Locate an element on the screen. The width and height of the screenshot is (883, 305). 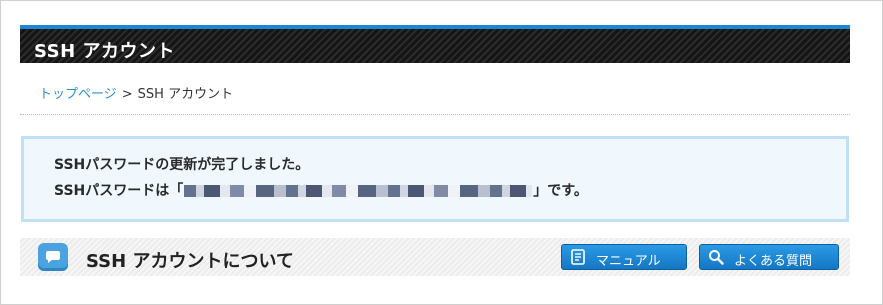
speech-bubble-icon is located at coordinates (53, 257).